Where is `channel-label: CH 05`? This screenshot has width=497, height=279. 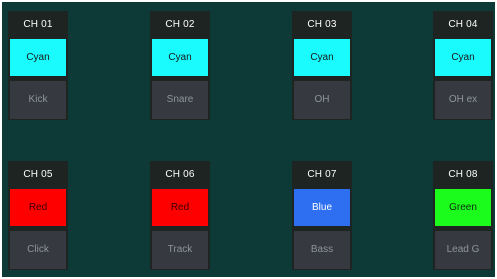 channel-label: CH 05 is located at coordinates (38, 174).